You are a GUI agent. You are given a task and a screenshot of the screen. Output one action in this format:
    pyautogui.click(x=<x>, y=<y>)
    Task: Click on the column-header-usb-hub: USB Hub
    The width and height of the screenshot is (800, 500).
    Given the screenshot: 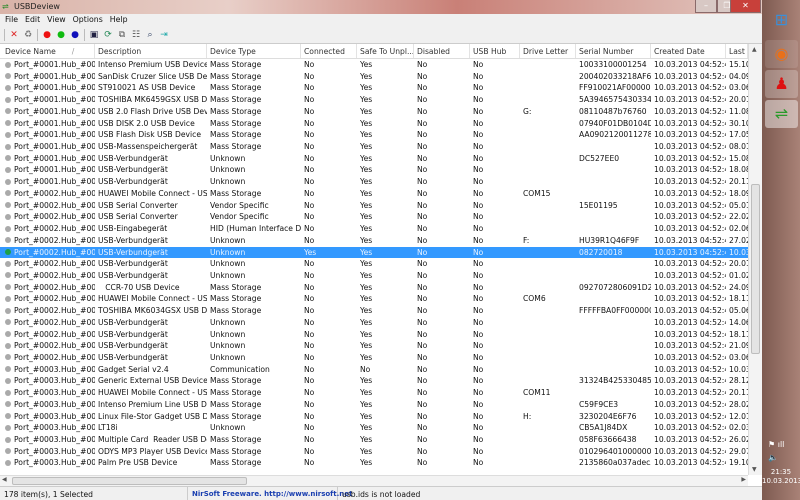 What is the action you would take?
    pyautogui.click(x=495, y=51)
    